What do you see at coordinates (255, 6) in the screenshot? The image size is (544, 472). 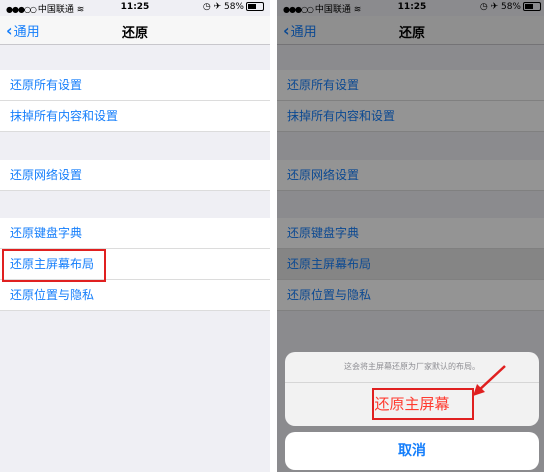 I see `battery-icon` at bounding box center [255, 6].